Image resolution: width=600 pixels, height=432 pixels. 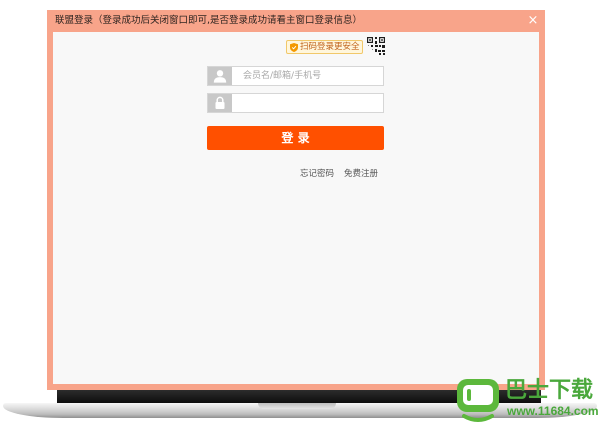 I want to click on qr-code-icon, so click(x=376, y=46).